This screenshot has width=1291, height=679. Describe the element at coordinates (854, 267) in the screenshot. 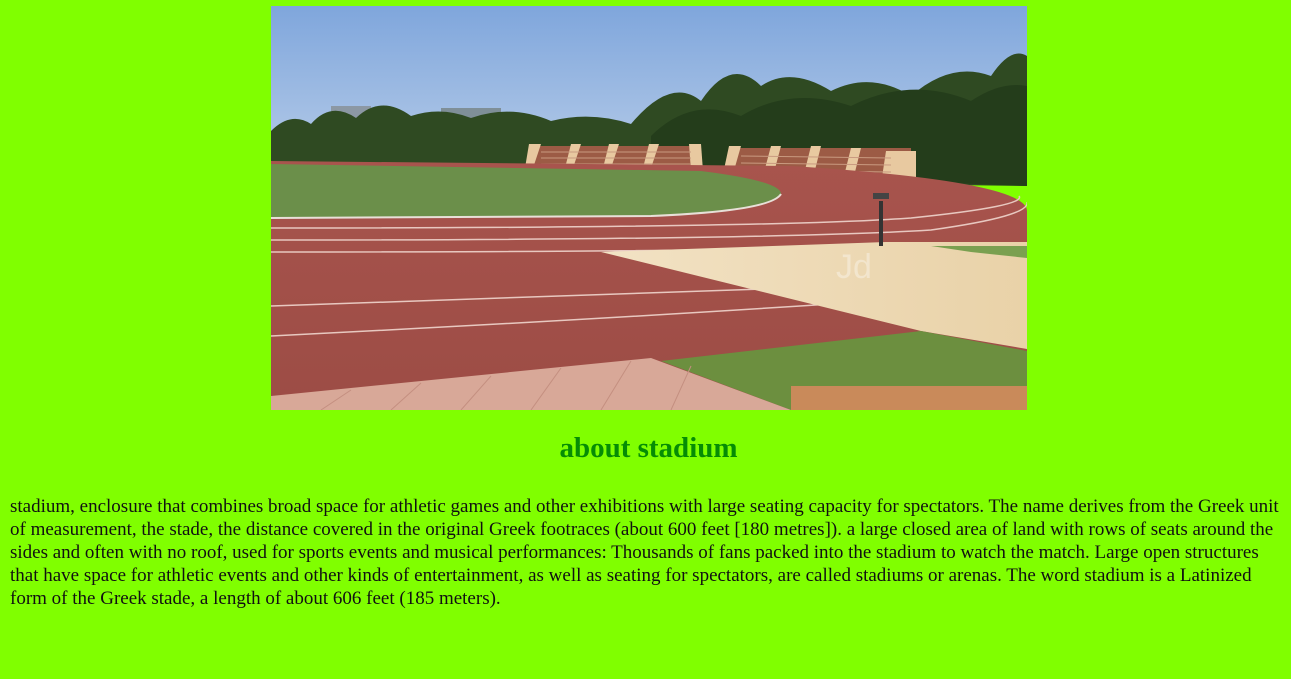

I see `watermark-text: Jd` at that location.